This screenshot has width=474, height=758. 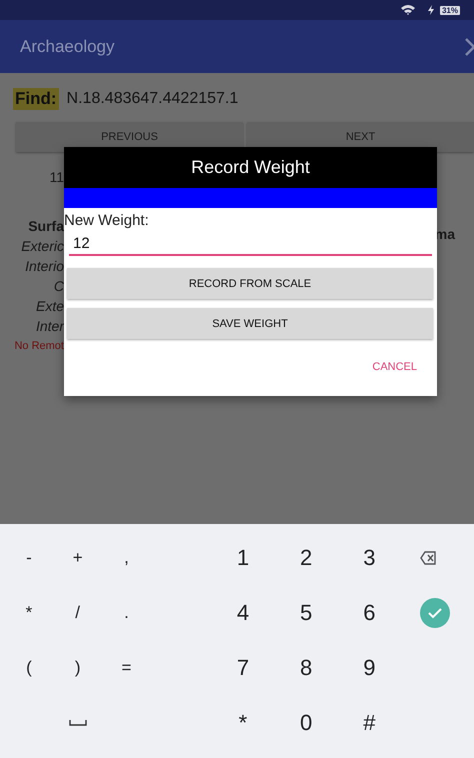 I want to click on app-title: Archaeology, so click(x=67, y=46).